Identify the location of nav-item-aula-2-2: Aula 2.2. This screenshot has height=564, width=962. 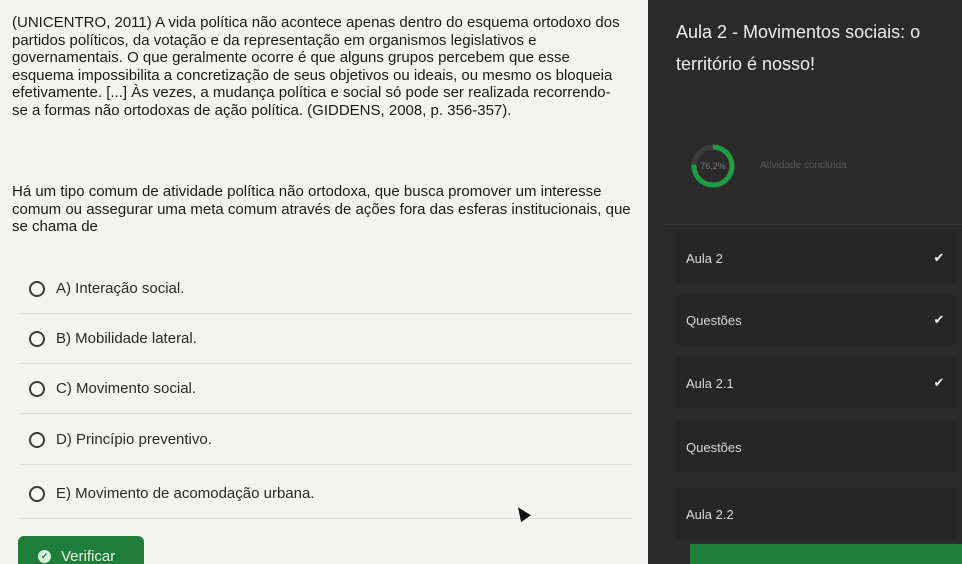
(816, 514).